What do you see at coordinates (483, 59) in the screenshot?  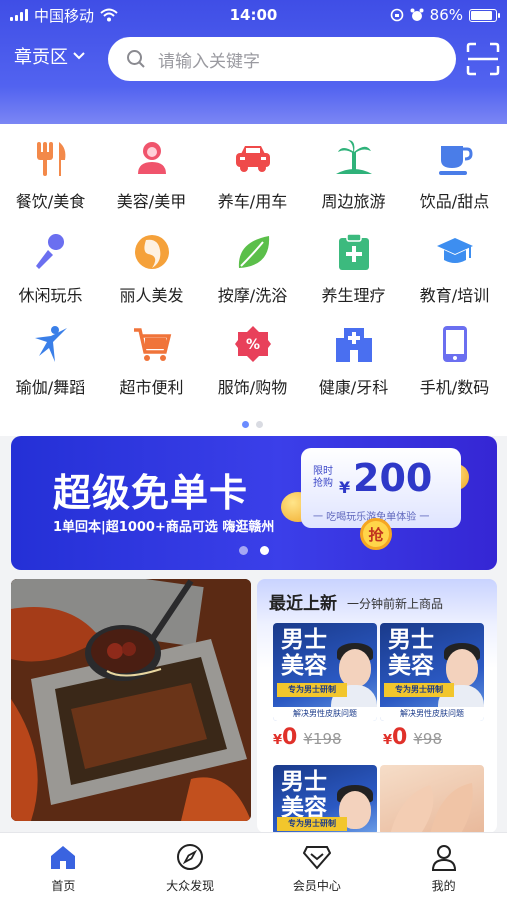 I see `scan-icon` at bounding box center [483, 59].